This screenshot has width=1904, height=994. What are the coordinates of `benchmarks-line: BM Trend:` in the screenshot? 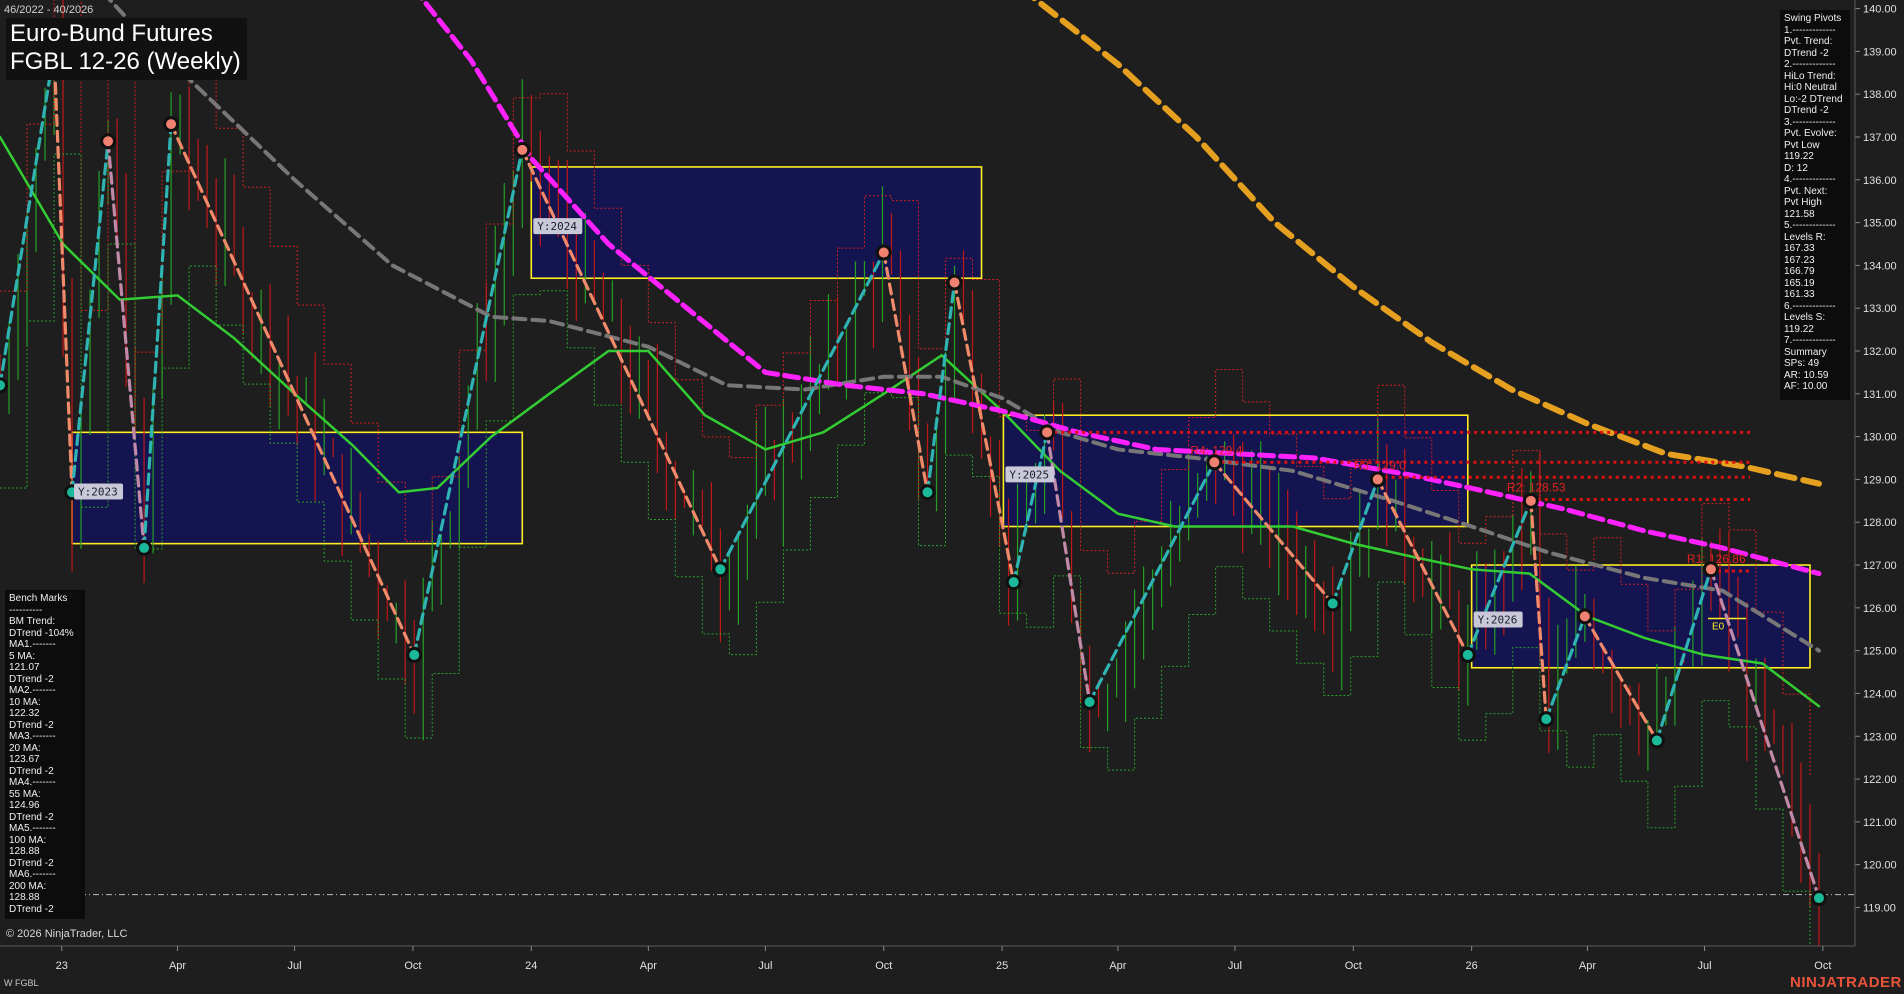 It's located at (32, 621).